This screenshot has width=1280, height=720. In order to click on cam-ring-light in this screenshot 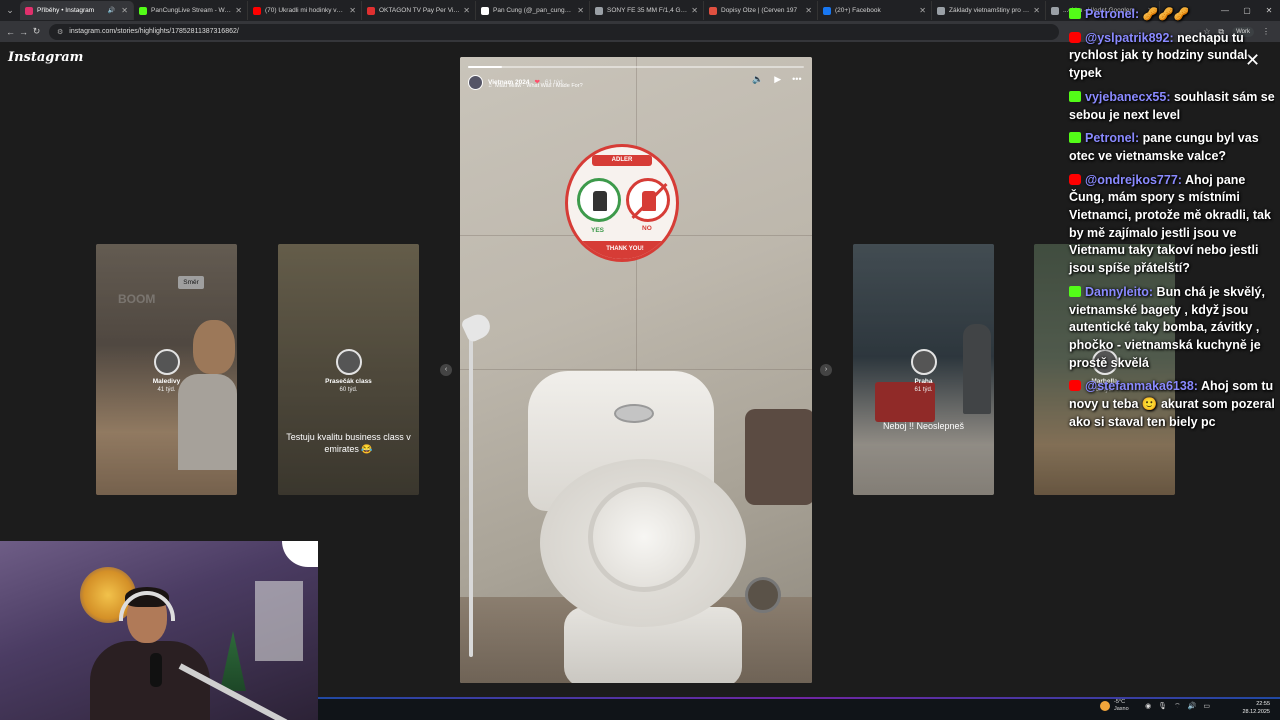, I will do `click(300, 554)`.